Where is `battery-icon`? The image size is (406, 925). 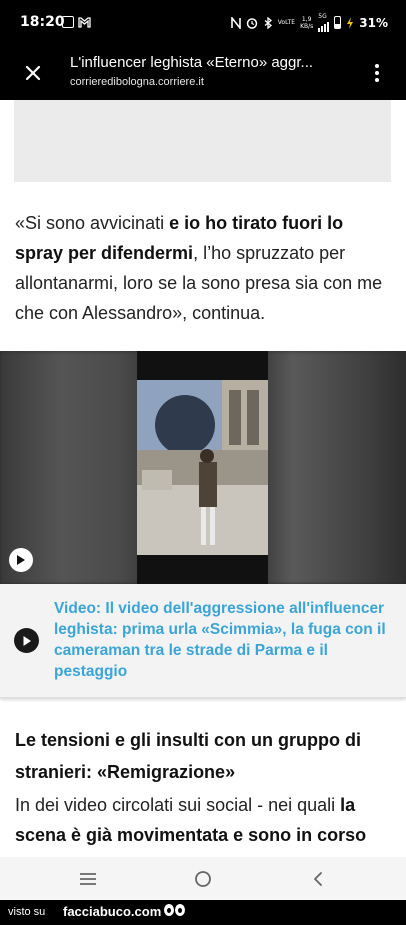 battery-icon is located at coordinates (338, 22).